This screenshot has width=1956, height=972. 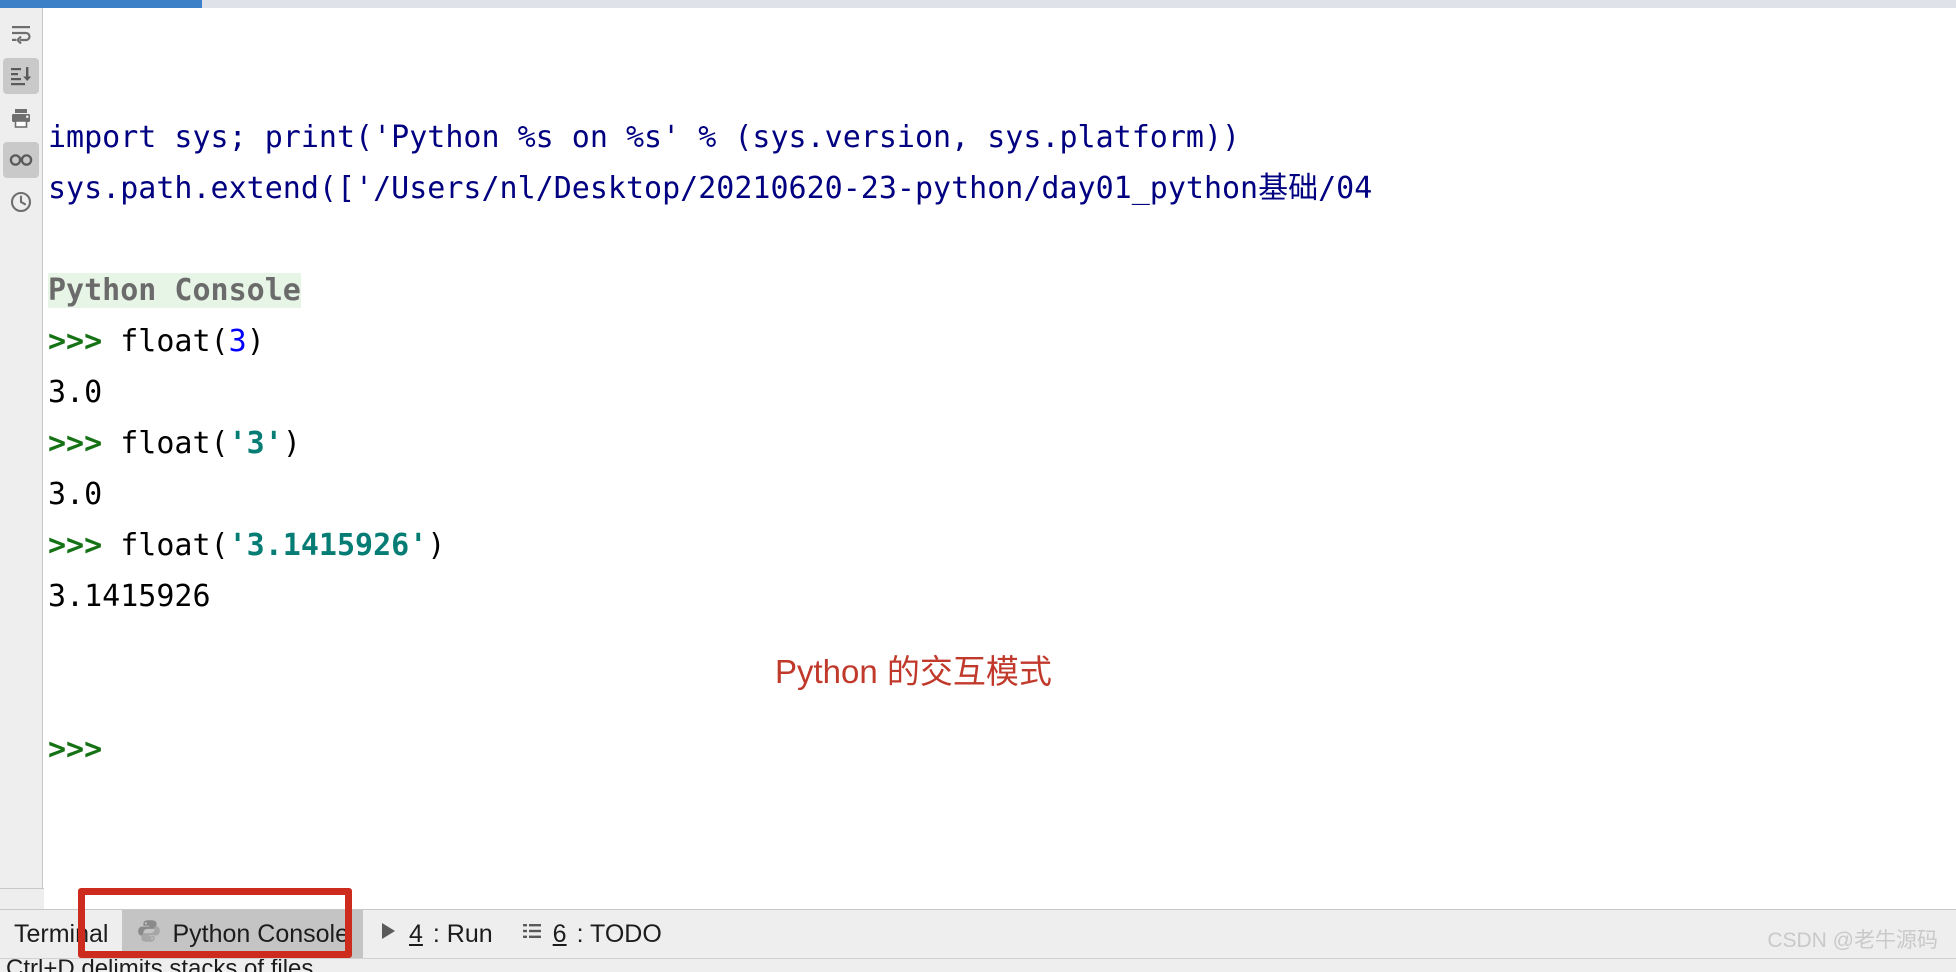 I want to click on status-line: Ctrl+D delimits stacks of files, so click(x=978, y=965).